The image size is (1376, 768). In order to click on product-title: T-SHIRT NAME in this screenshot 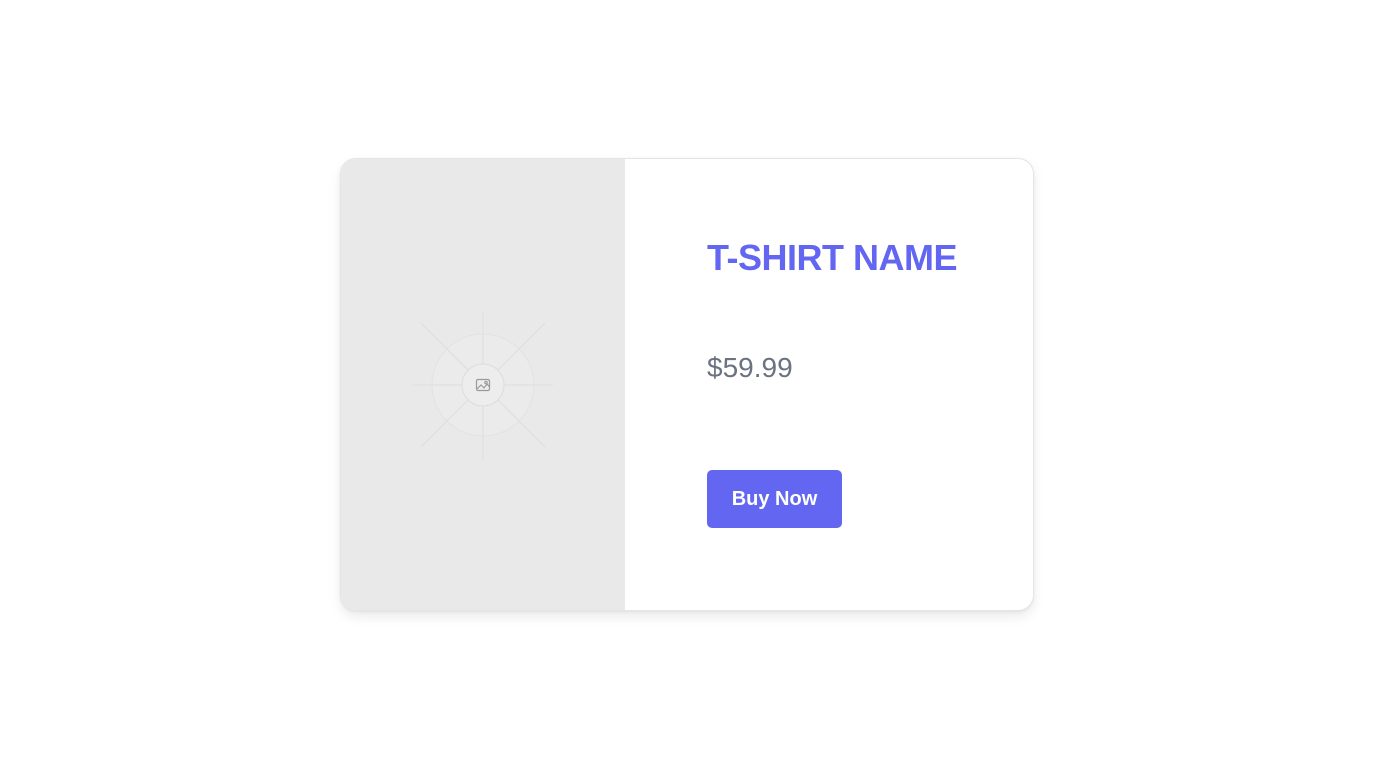, I will do `click(832, 257)`.